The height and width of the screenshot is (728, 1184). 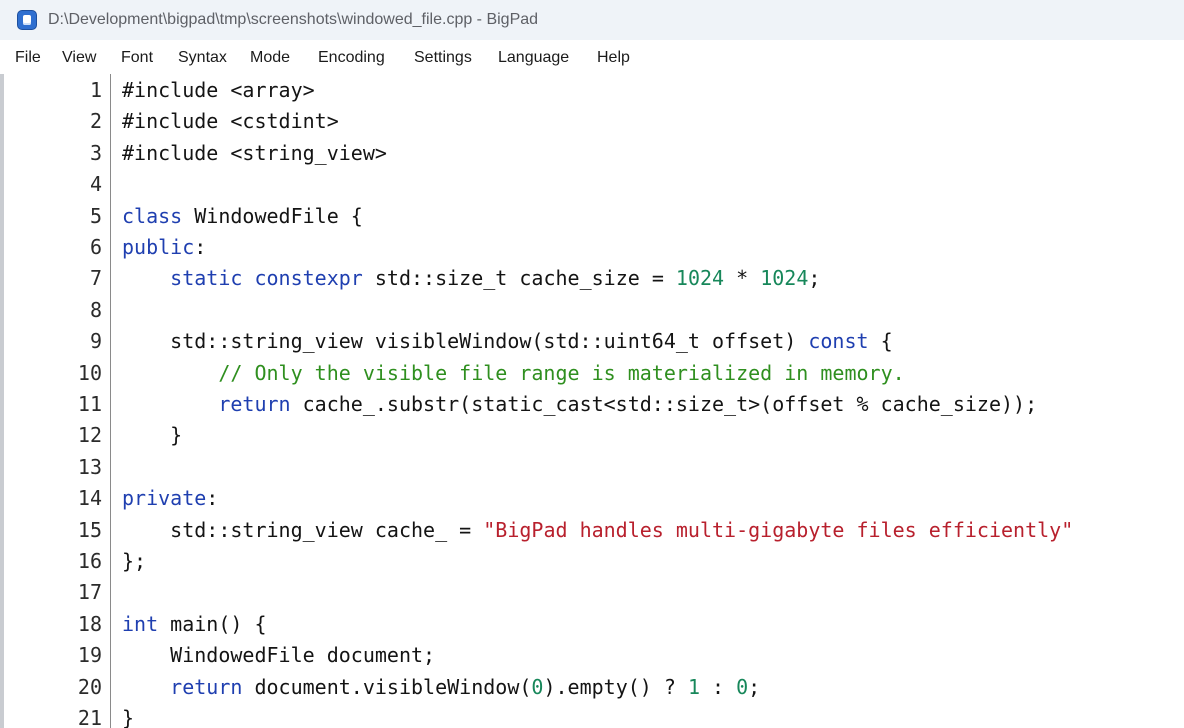 What do you see at coordinates (95, 278) in the screenshot?
I see `line-number: 7` at bounding box center [95, 278].